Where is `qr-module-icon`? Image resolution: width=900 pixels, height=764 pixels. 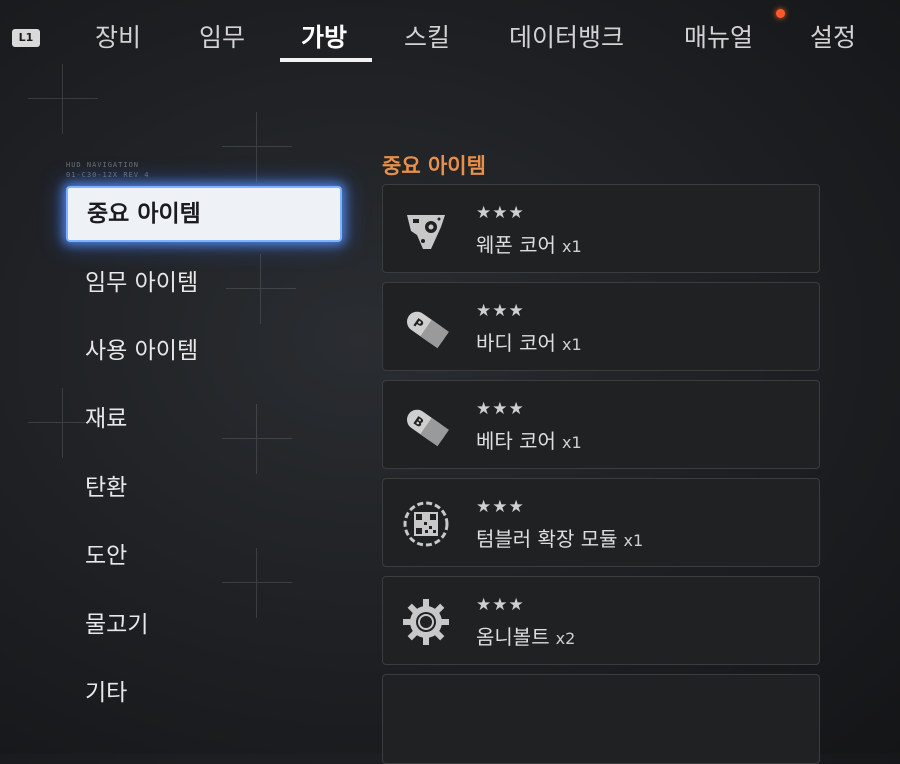 qr-module-icon is located at coordinates (426, 524).